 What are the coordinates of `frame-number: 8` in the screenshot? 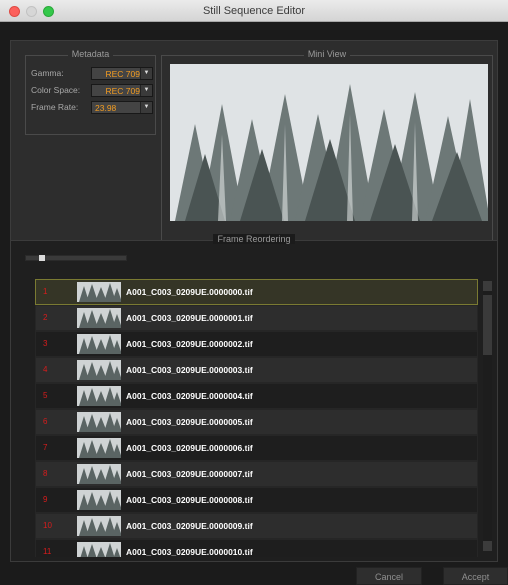 It's located at (45, 473).